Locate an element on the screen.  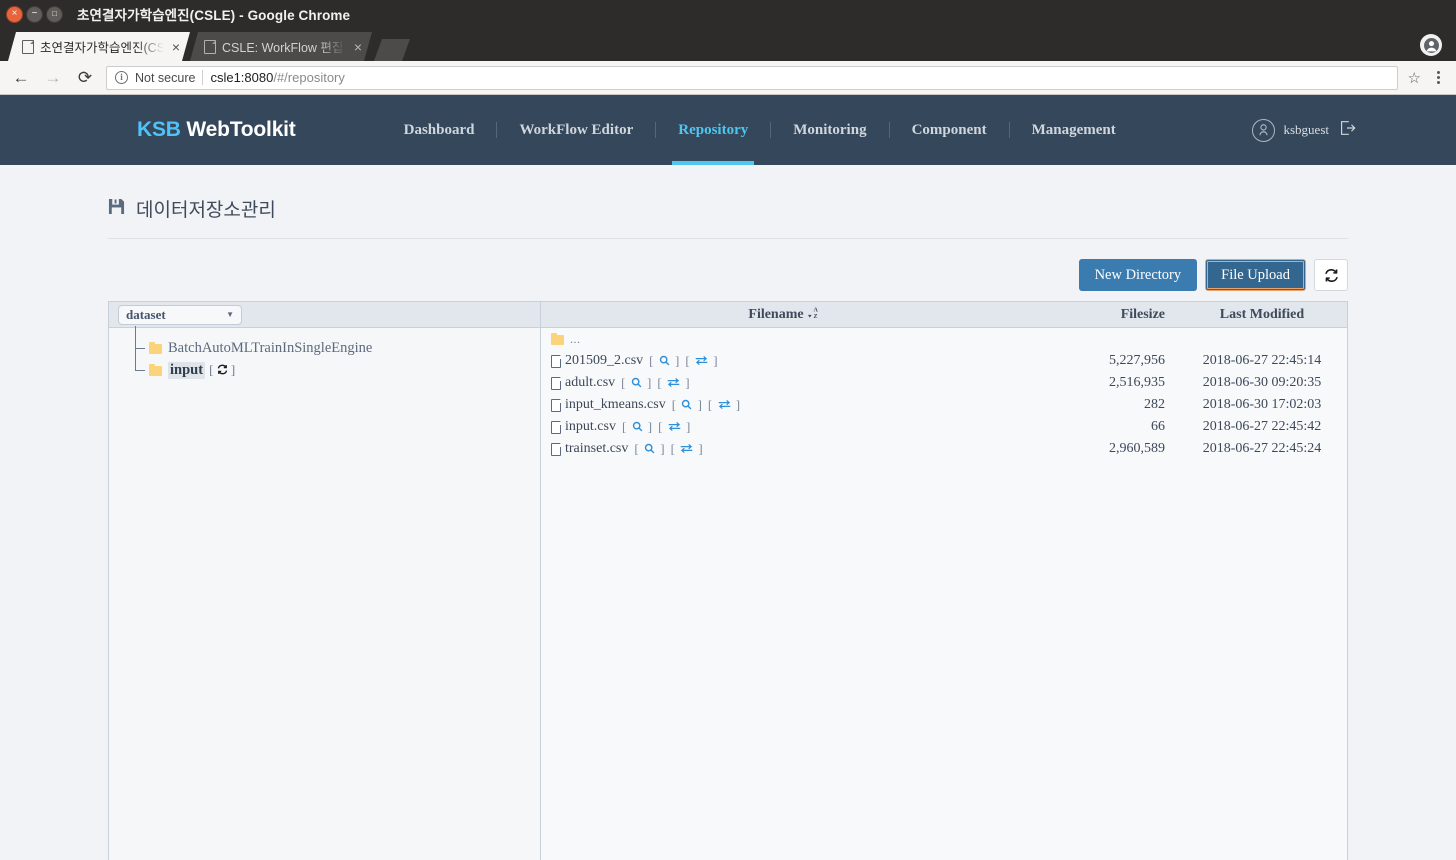
page-title: 데이터저장소관리 is located at coordinates (728, 202).